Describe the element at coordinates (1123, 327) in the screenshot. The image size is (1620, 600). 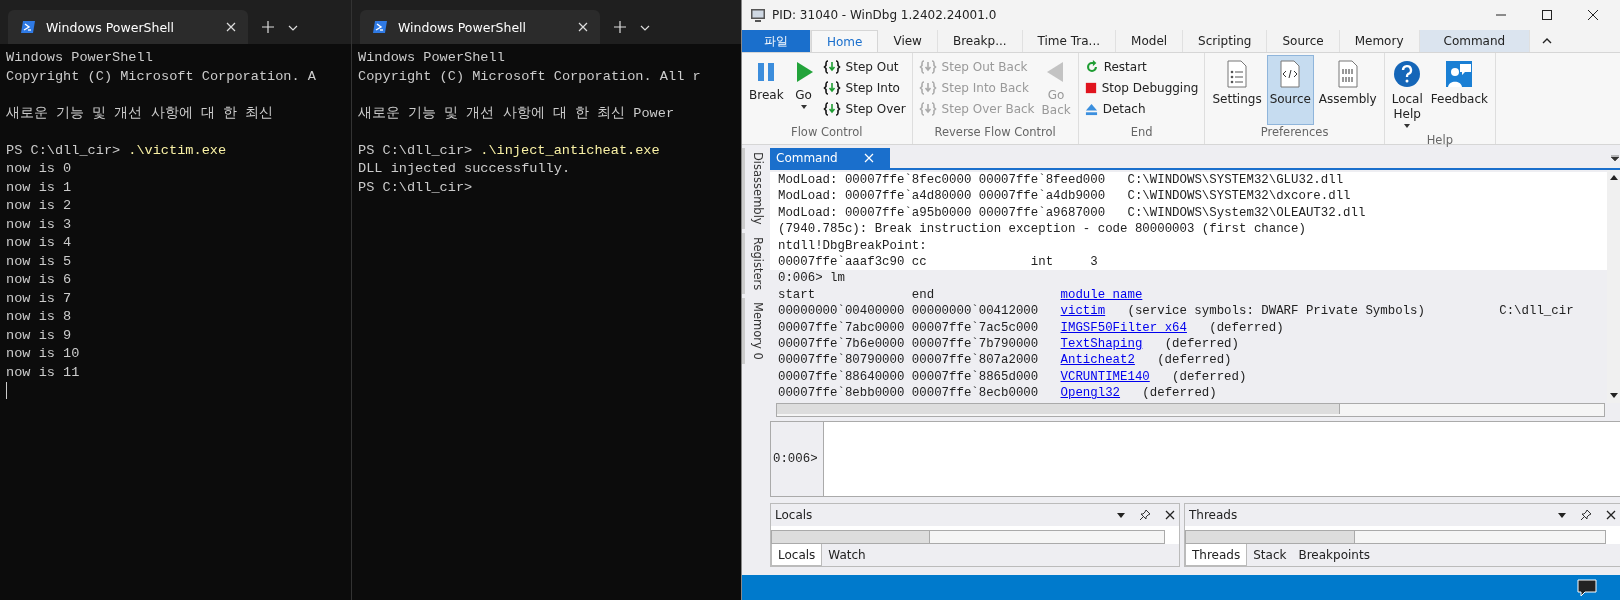
I see `module-link: IMGSF50Filter_x64` at that location.